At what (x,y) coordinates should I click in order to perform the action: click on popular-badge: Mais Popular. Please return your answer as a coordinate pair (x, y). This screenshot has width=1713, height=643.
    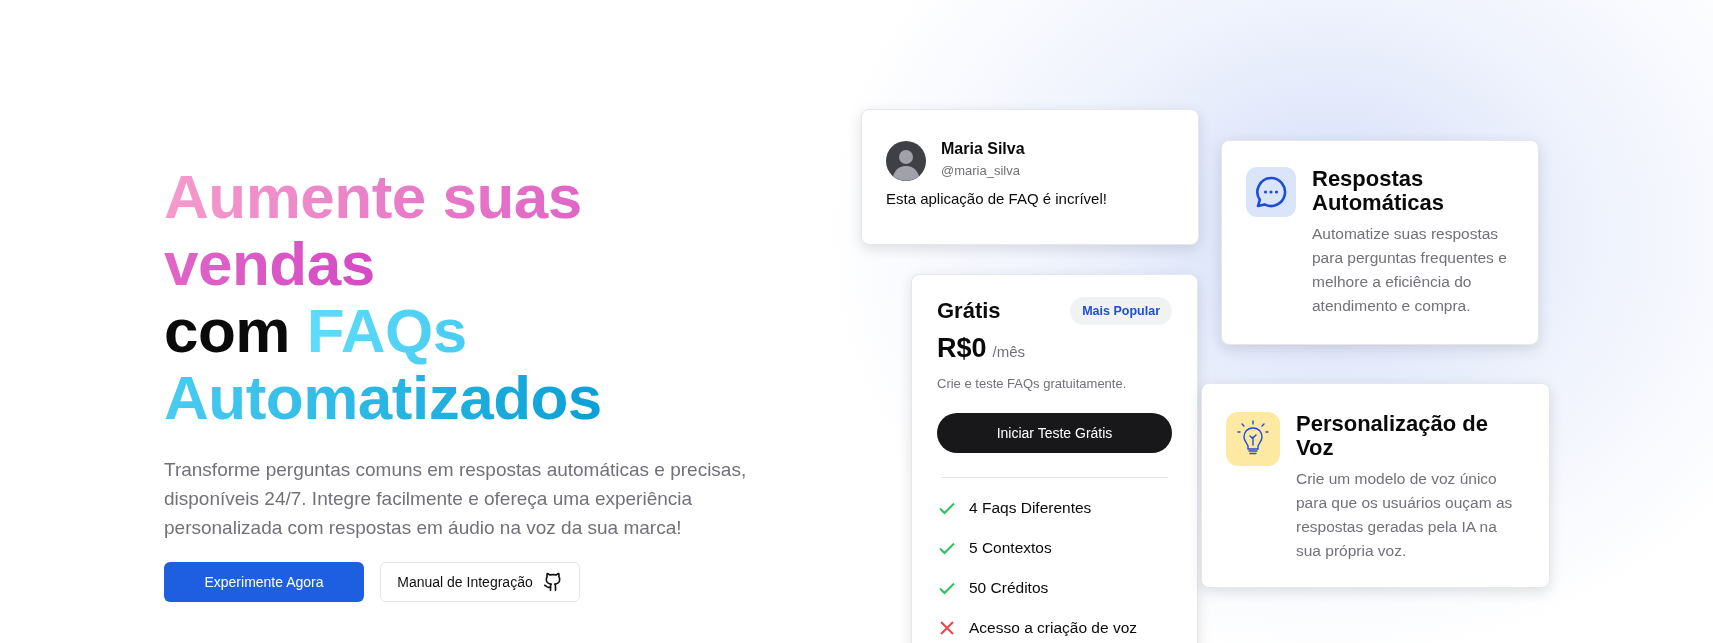
    Looking at the image, I should click on (1121, 311).